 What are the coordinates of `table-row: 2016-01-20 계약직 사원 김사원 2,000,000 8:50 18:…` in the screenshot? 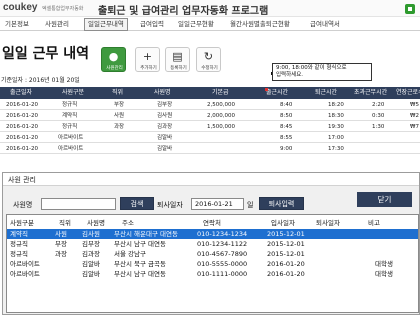 It's located at (210, 116).